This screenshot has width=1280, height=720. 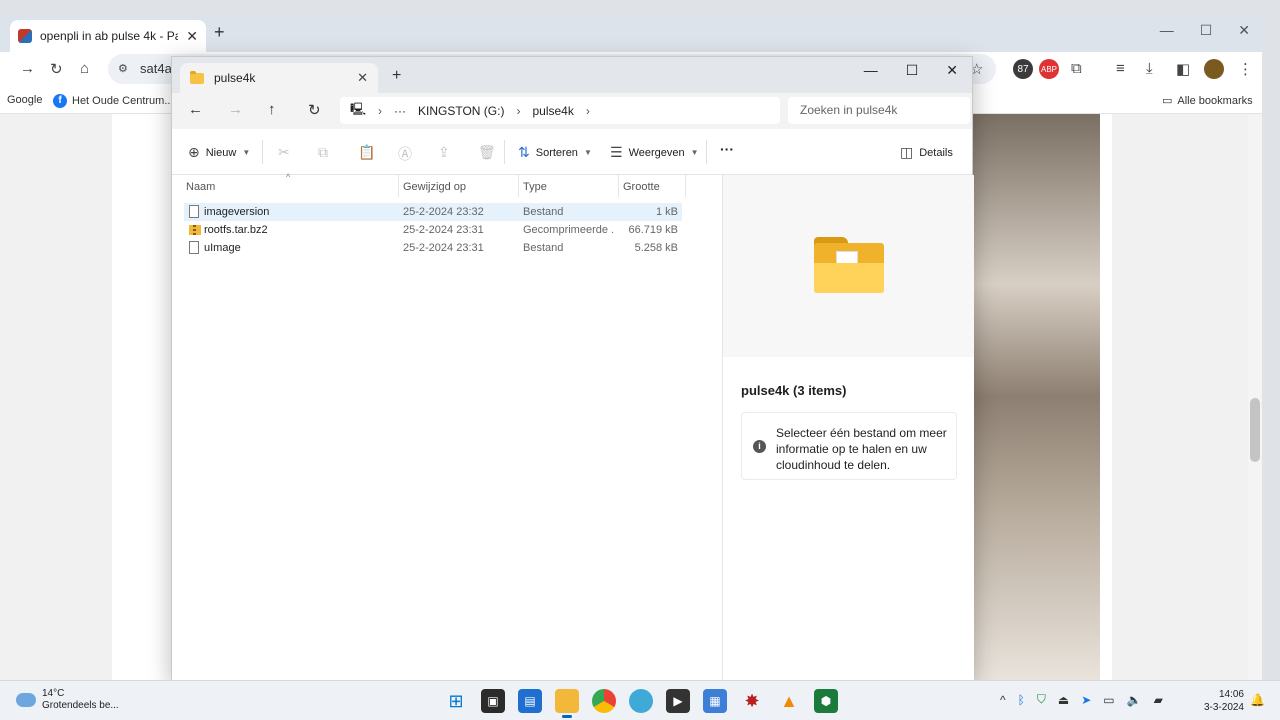 I want to click on file-name: rootfs.tar.bz2, so click(x=236, y=230).